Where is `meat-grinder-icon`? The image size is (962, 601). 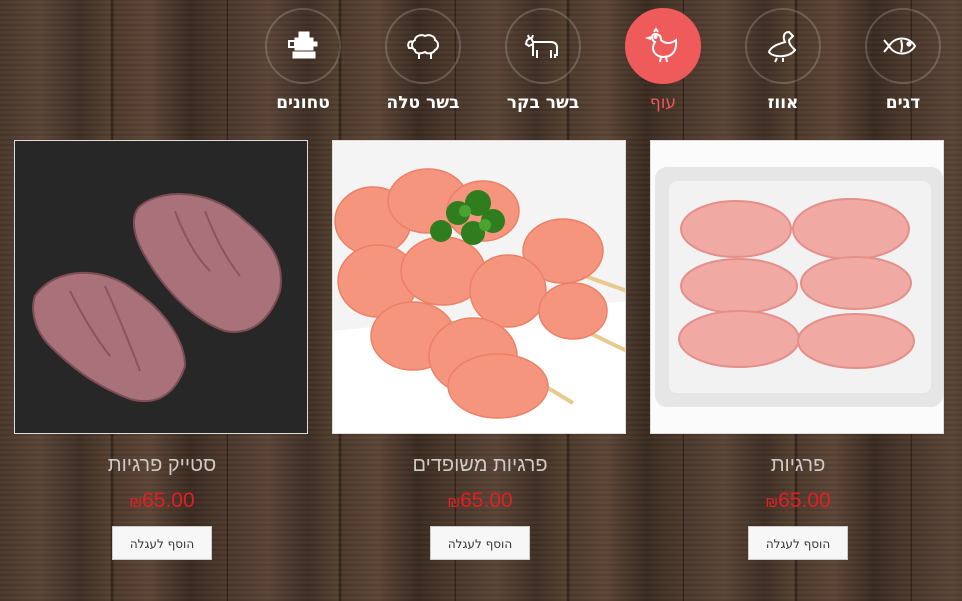
meat-grinder-icon is located at coordinates (303, 46).